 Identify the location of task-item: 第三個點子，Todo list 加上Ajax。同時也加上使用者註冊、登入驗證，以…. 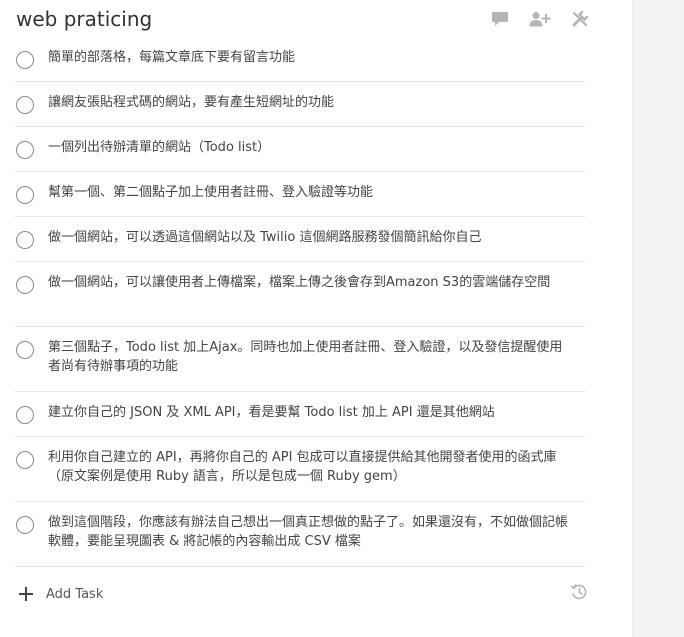
(300, 359).